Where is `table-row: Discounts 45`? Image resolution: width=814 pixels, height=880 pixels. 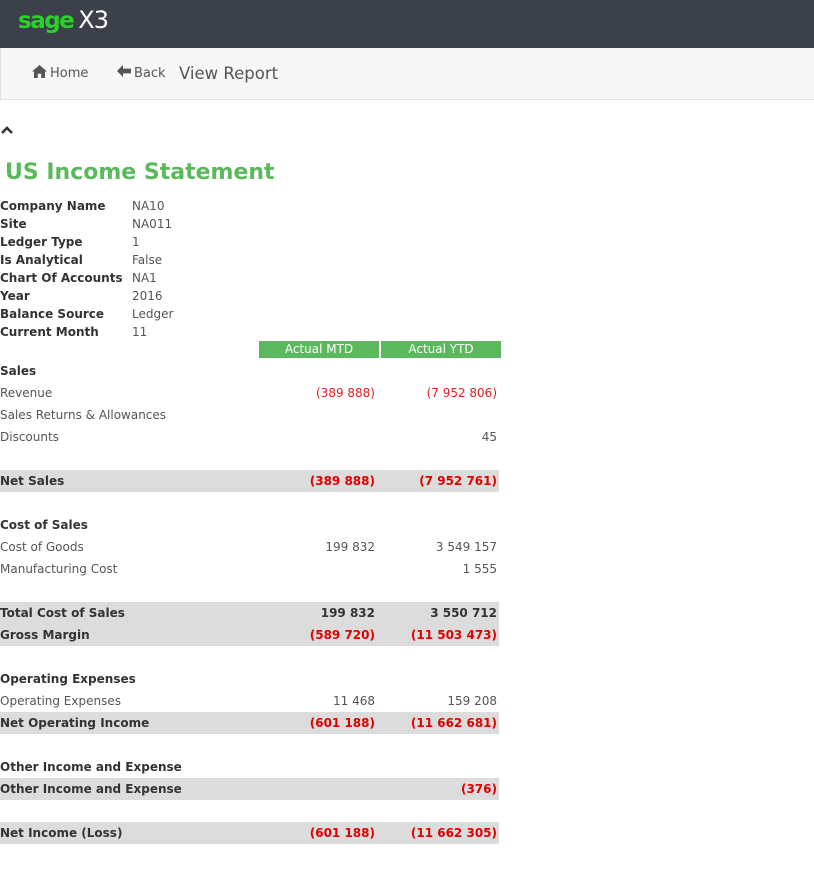 table-row: Discounts 45 is located at coordinates (249, 437).